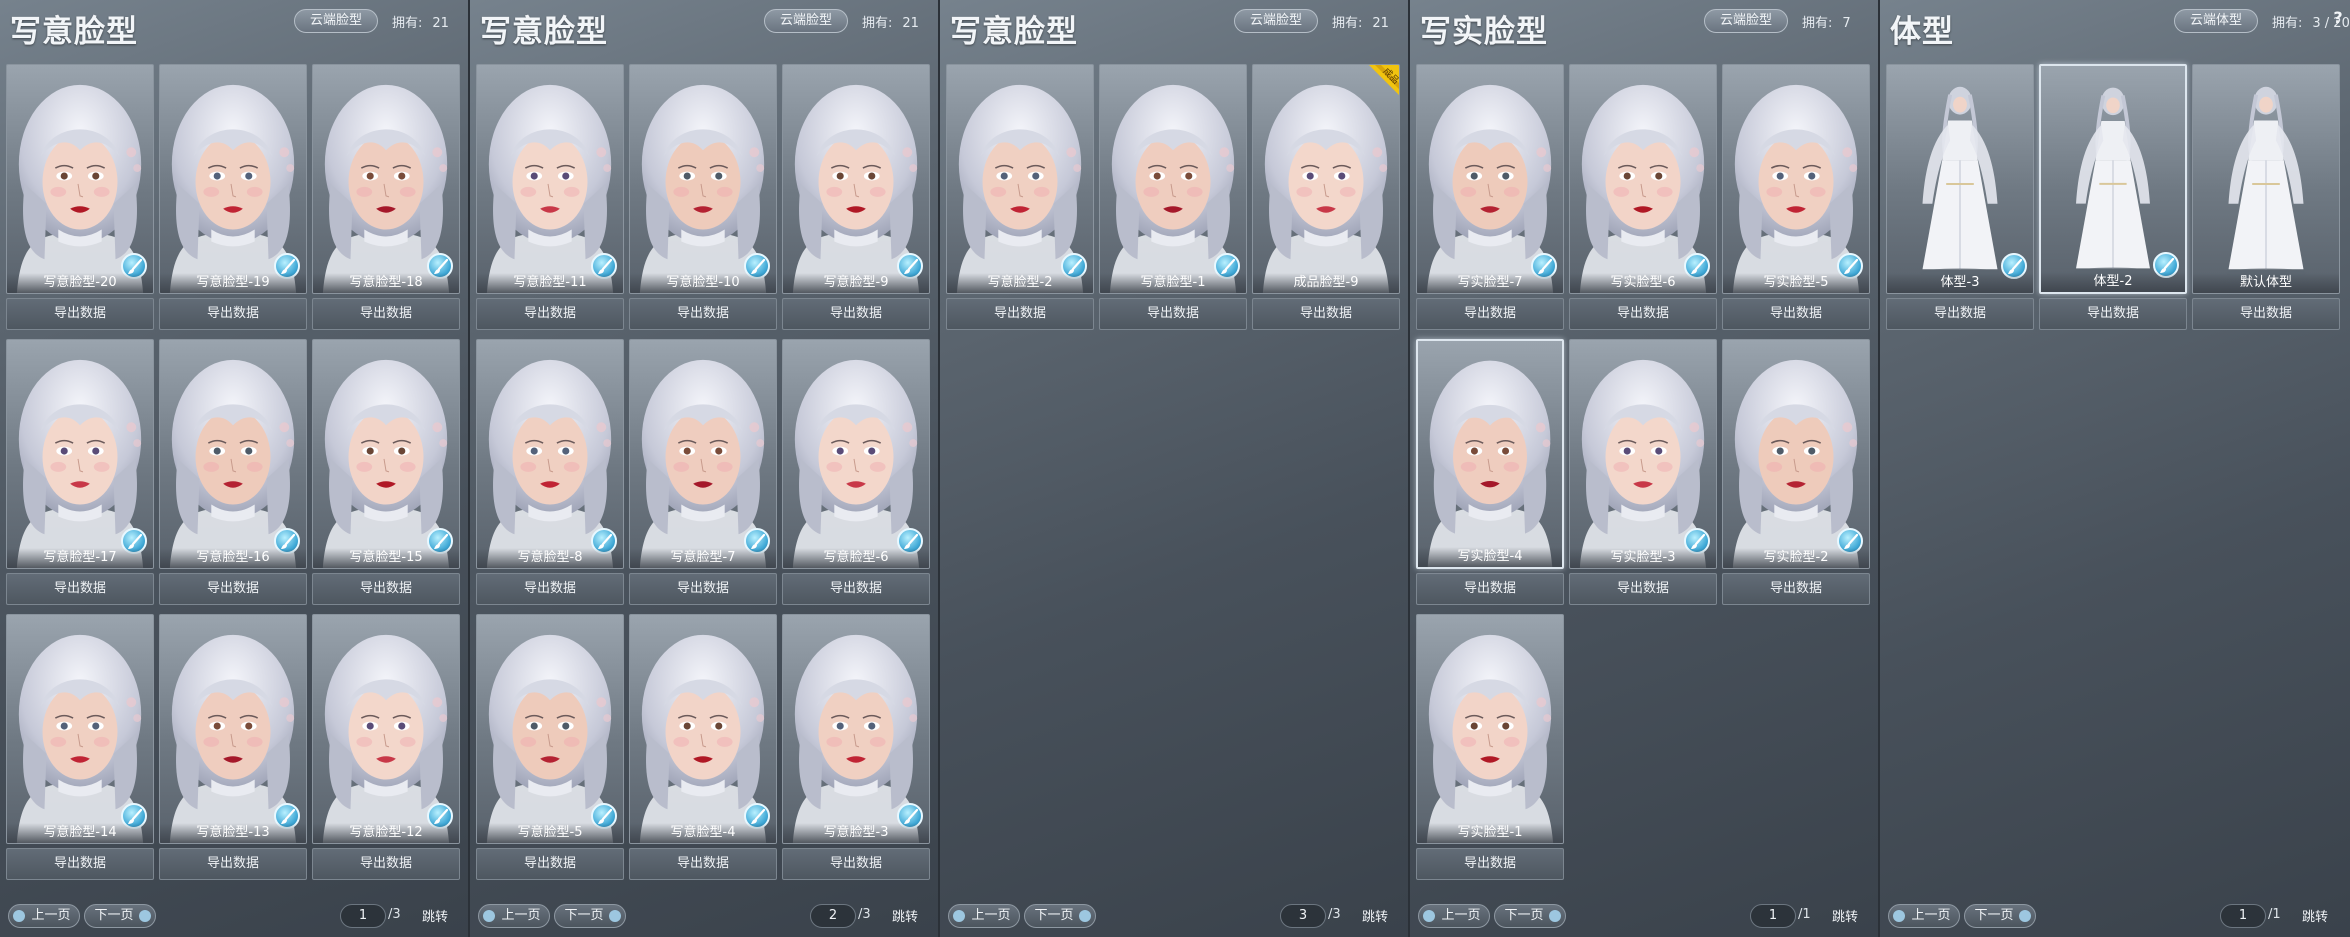  What do you see at coordinates (80, 454) in the screenshot?
I see `preset-card: 写意脸型-17` at bounding box center [80, 454].